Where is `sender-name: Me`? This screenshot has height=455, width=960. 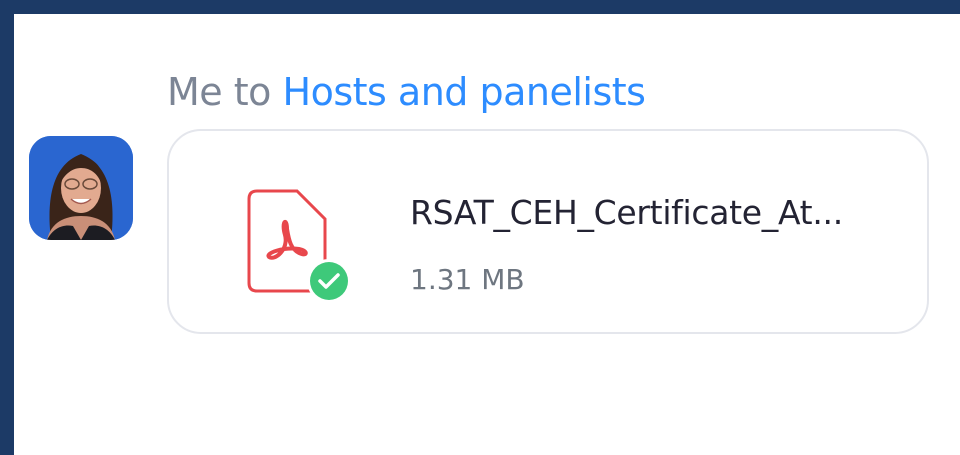
sender-name: Me is located at coordinates (195, 92).